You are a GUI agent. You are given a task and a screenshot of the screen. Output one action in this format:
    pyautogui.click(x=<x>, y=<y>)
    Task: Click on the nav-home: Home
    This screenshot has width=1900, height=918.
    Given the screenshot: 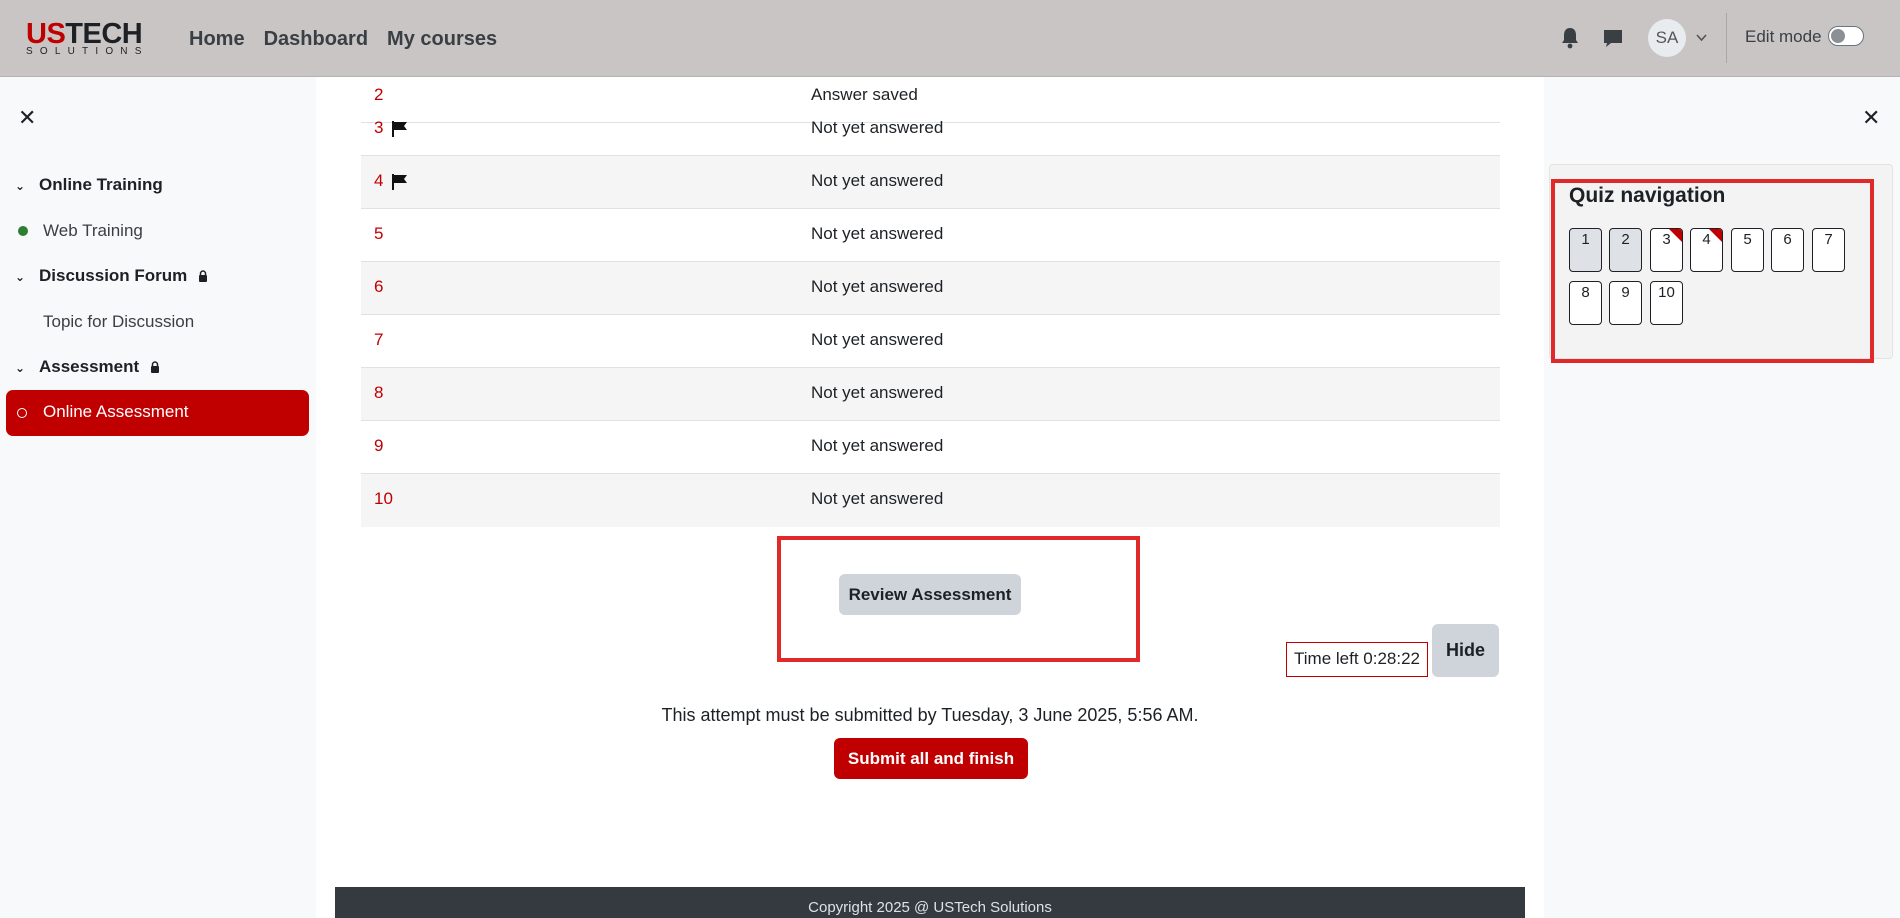 What is the action you would take?
    pyautogui.click(x=217, y=39)
    